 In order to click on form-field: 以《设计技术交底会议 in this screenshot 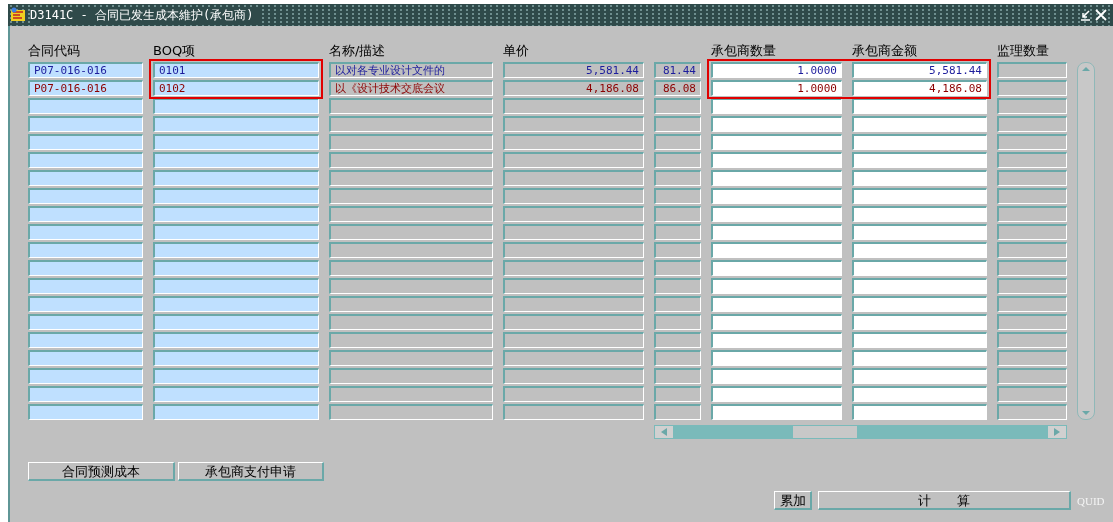, I will do `click(411, 88)`.